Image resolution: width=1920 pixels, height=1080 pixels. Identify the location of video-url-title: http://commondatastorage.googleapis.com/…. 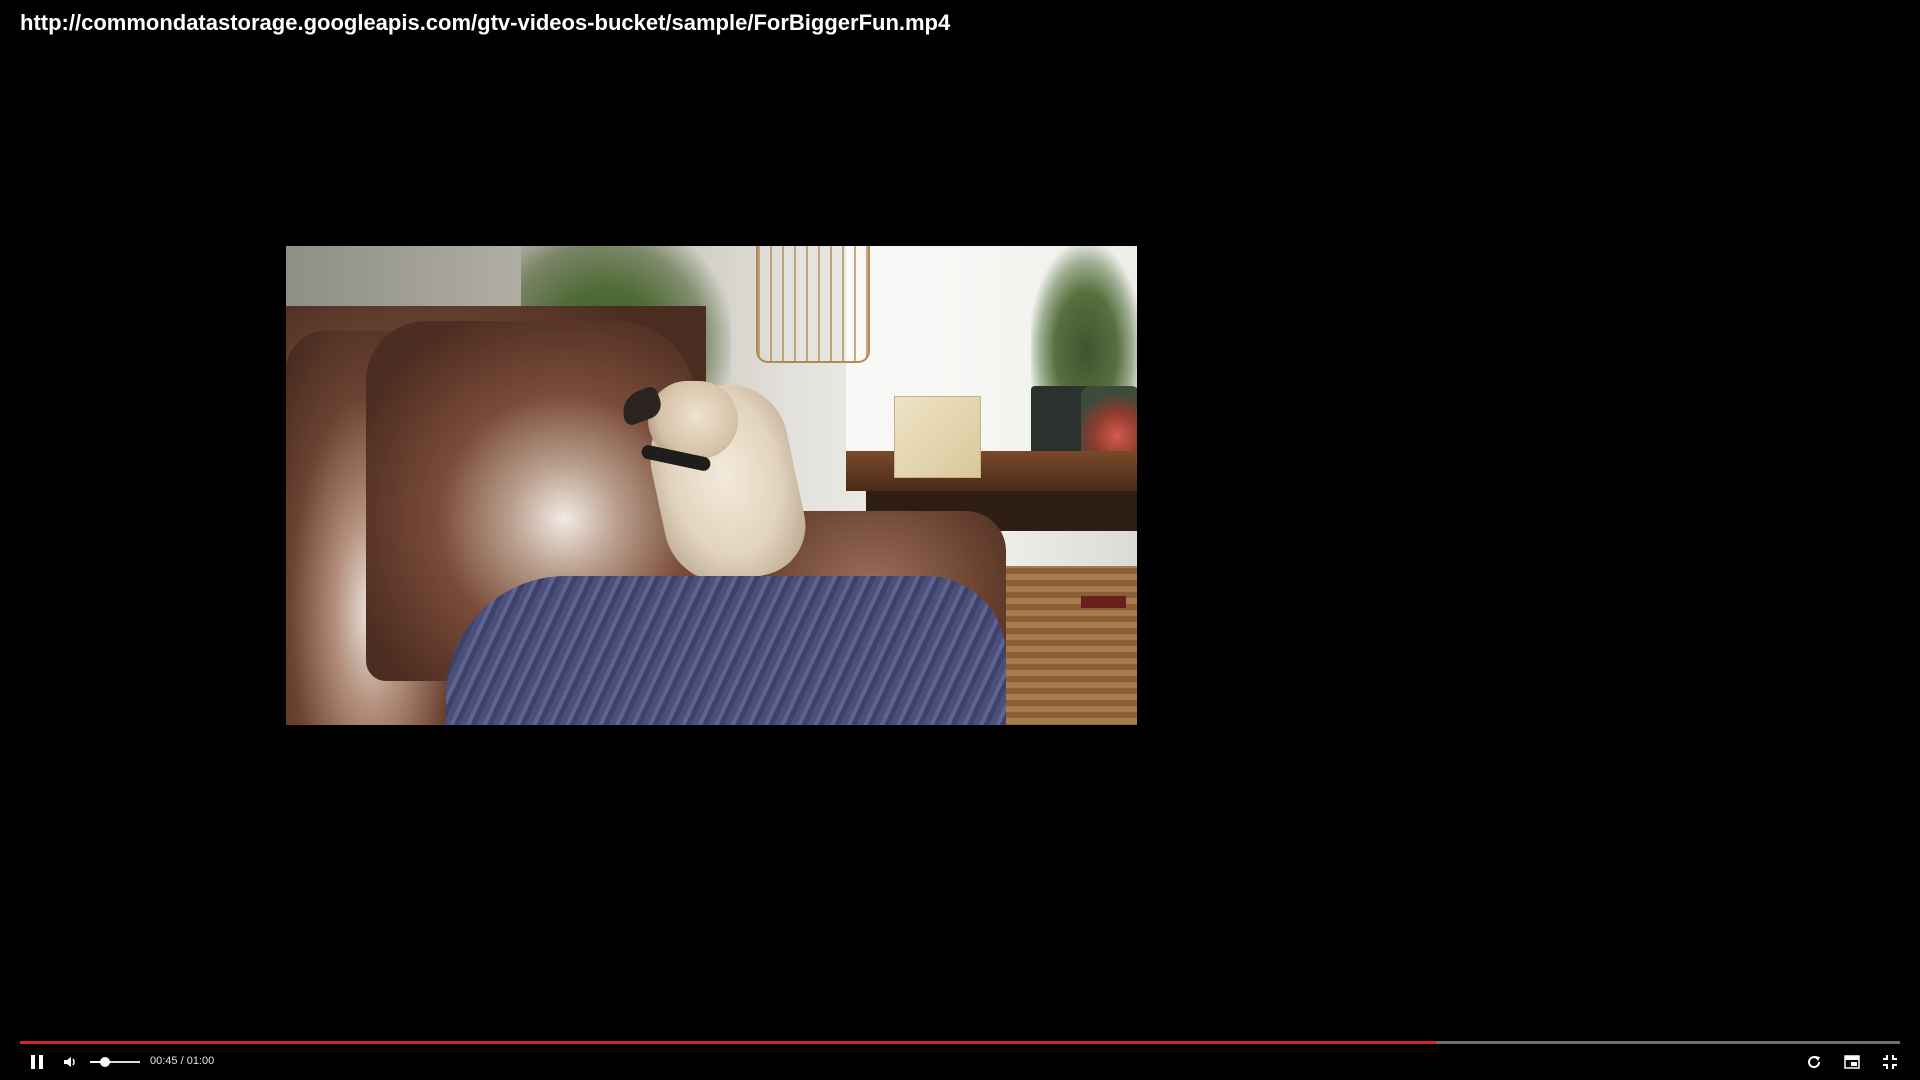
(485, 22).